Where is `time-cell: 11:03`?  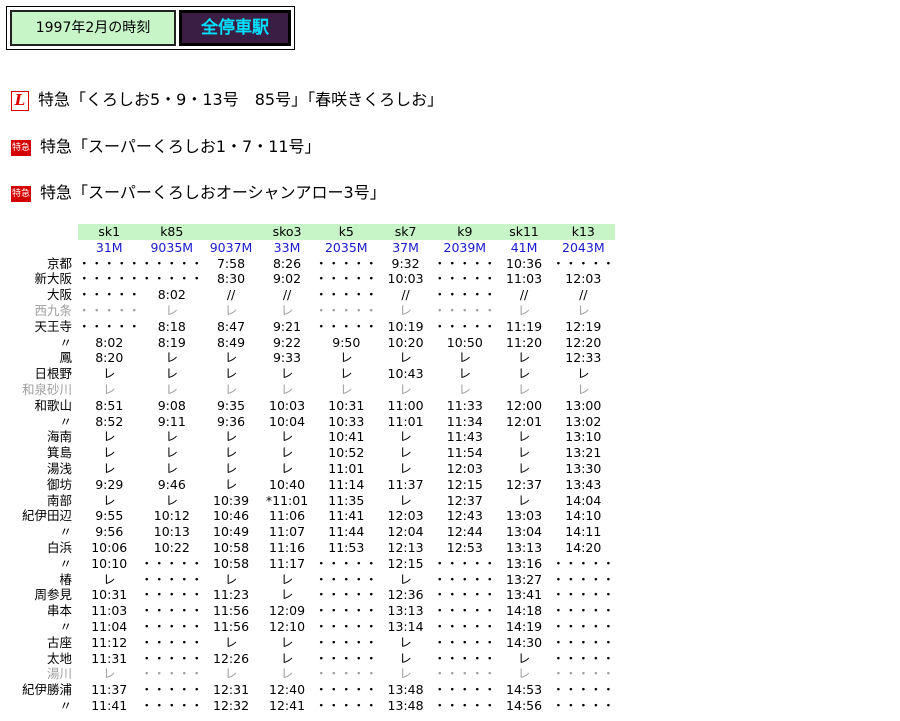
time-cell: 11:03 is located at coordinates (524, 279).